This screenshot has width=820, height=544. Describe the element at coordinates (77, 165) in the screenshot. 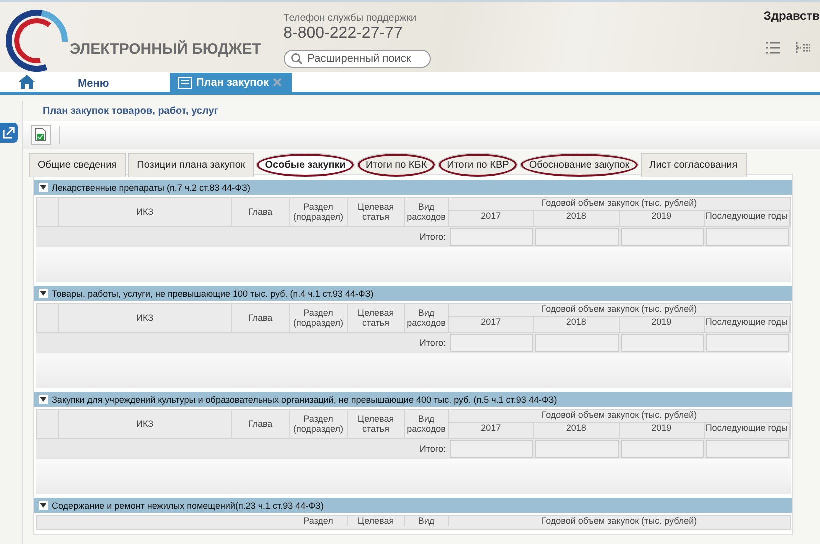

I see `section-tab: Общие сведения` at that location.